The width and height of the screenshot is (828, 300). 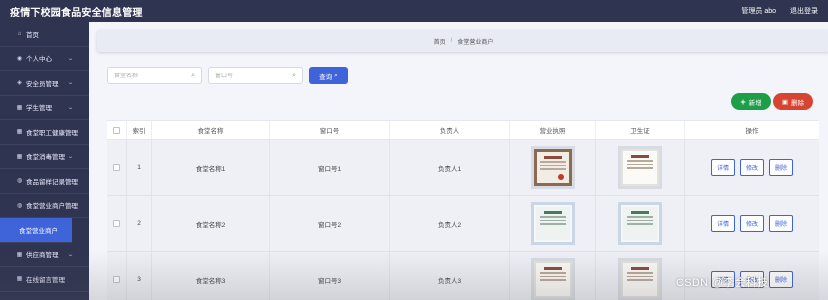 I want to click on top-bar: 疫情下校园食品安全信息管理 管理员 abo 退出登录, so click(x=414, y=11).